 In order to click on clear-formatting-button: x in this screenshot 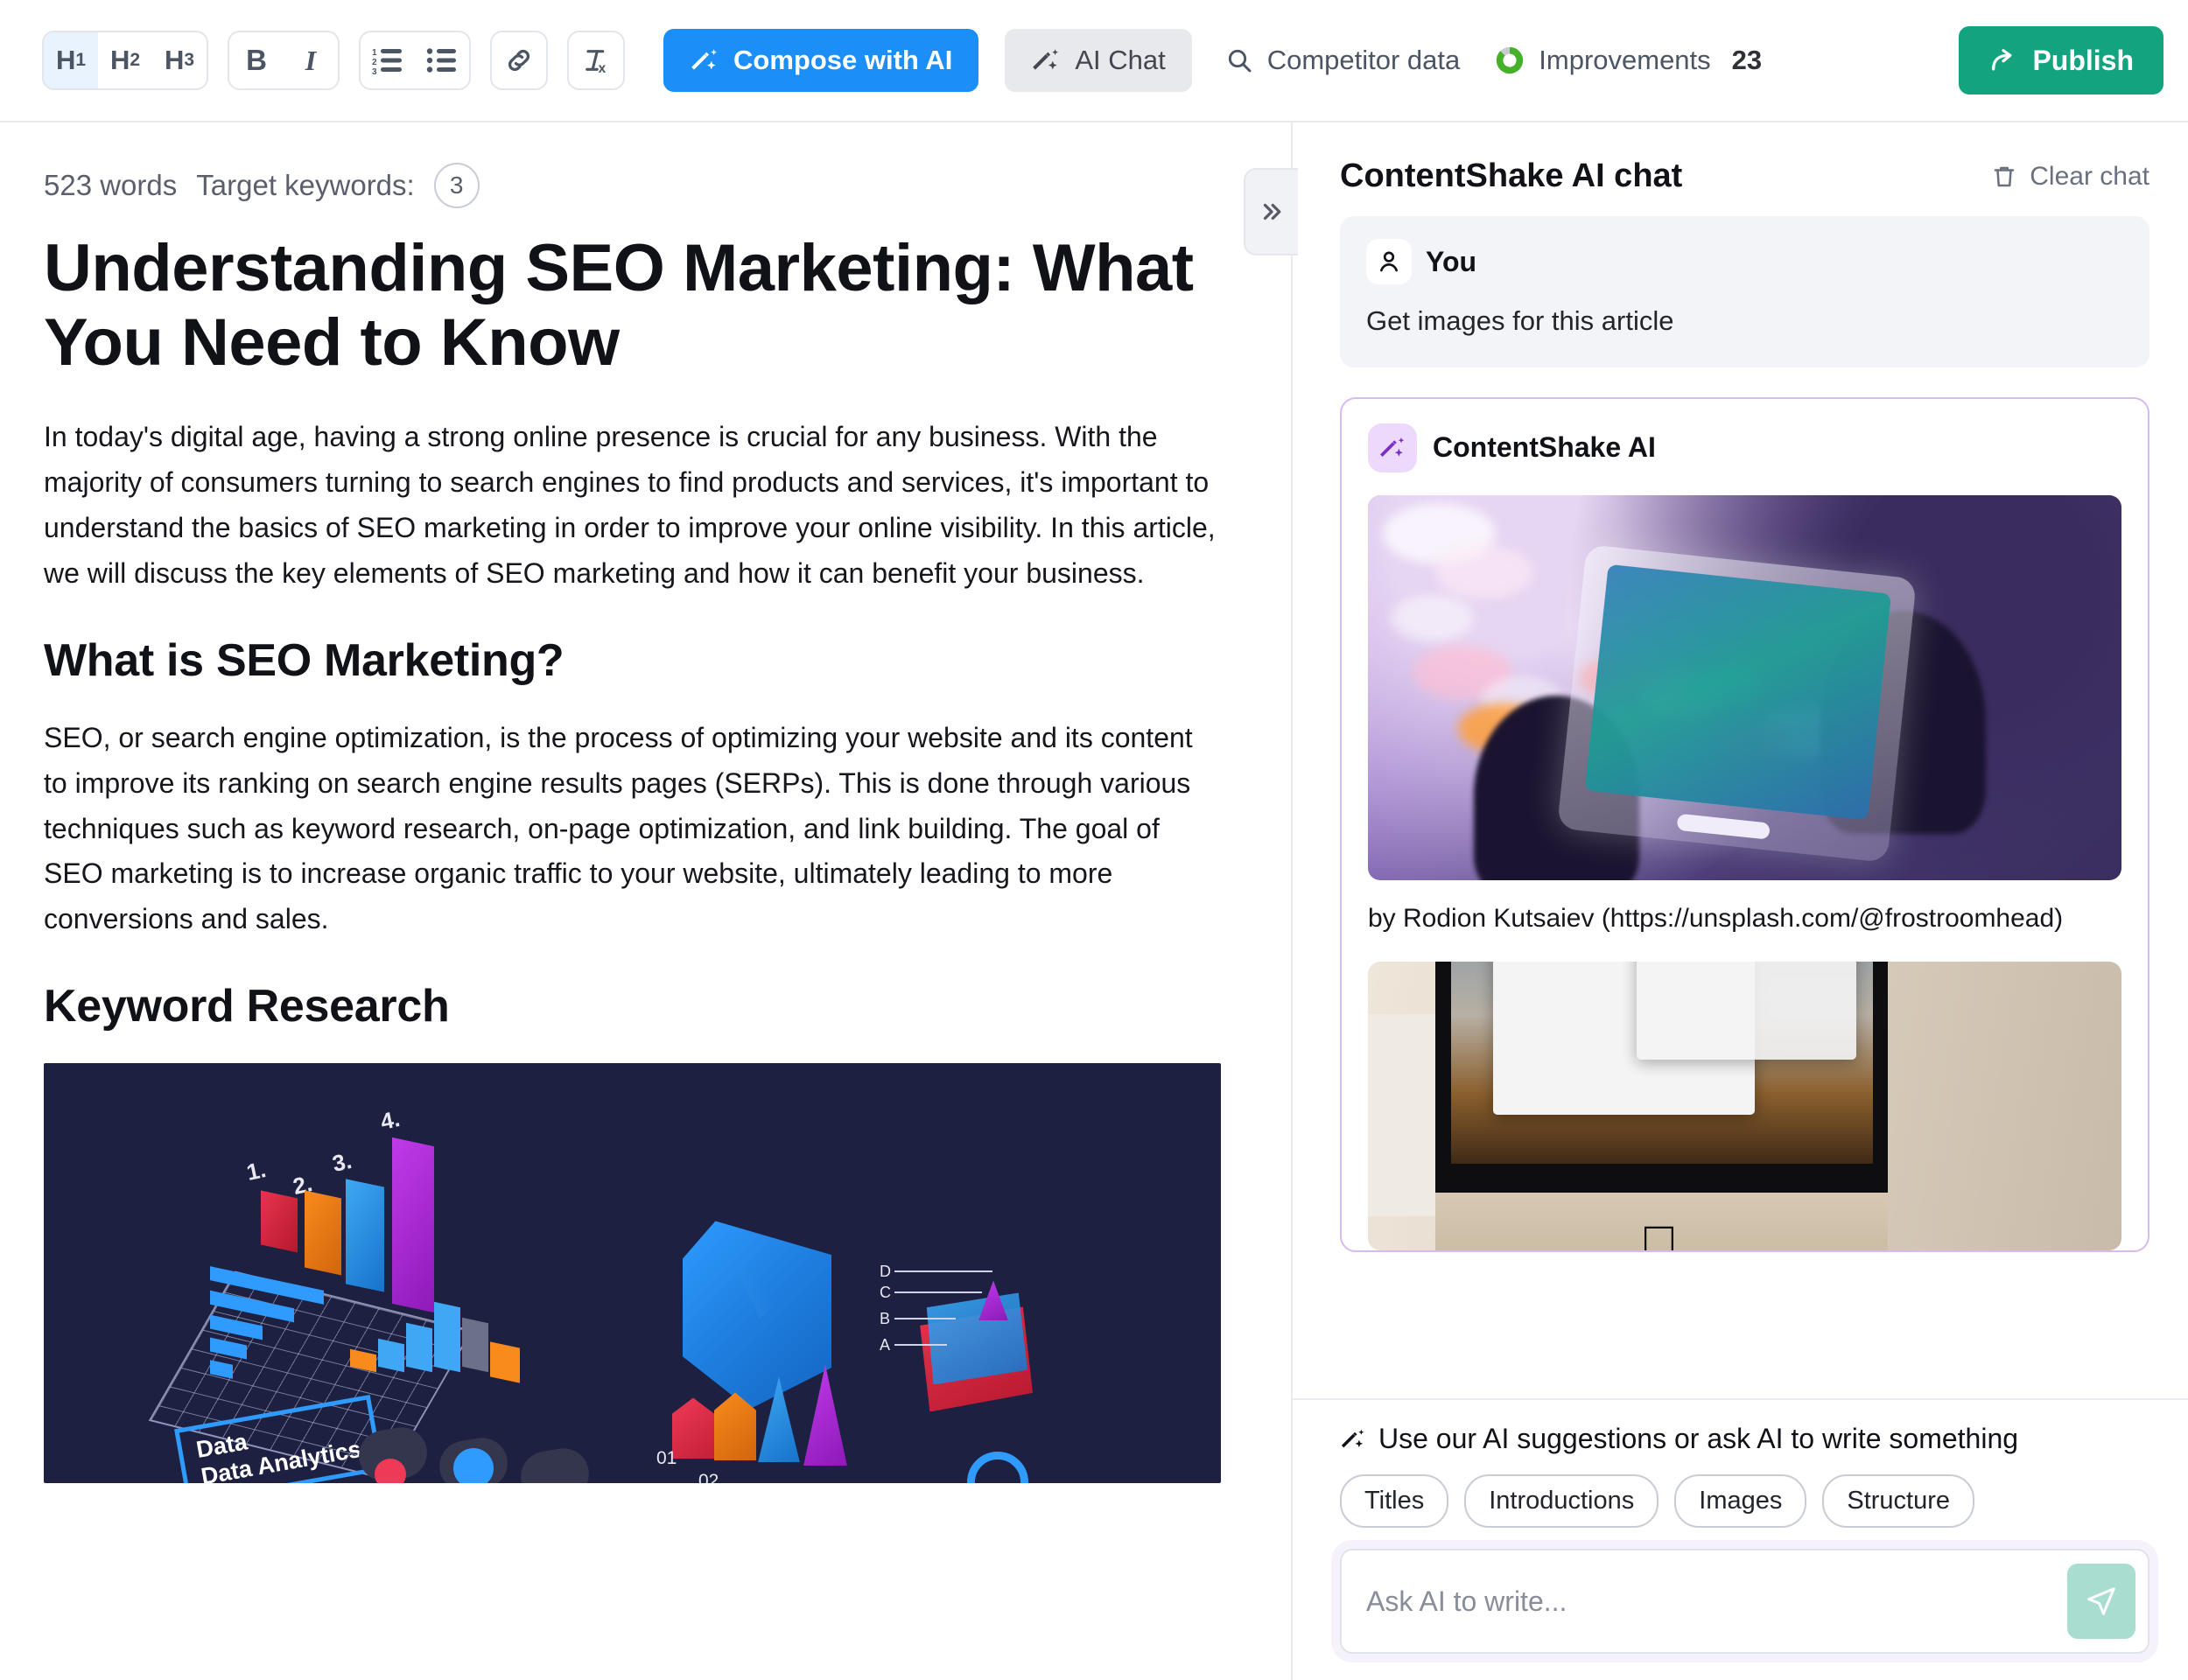, I will do `click(596, 60)`.